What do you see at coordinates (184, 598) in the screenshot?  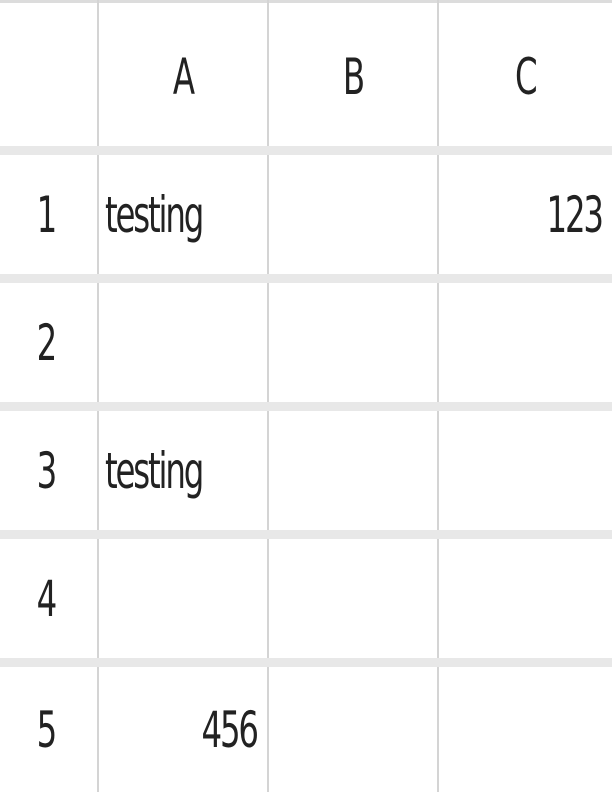 I see `cell-a4` at bounding box center [184, 598].